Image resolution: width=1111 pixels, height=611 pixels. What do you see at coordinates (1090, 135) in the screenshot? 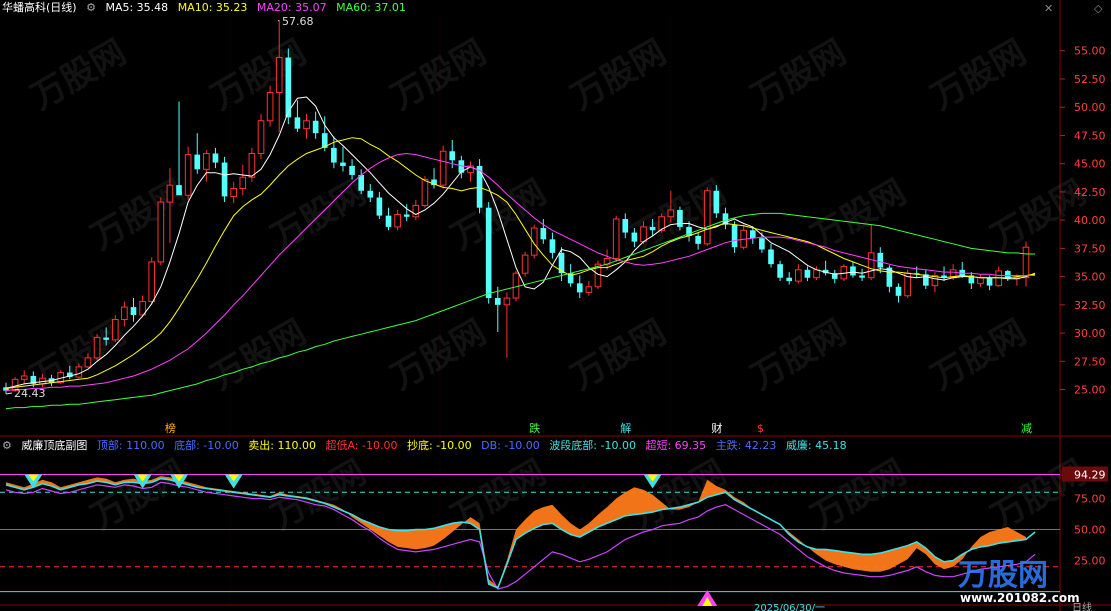
I see `price-tick-label: 47.50` at bounding box center [1090, 135].